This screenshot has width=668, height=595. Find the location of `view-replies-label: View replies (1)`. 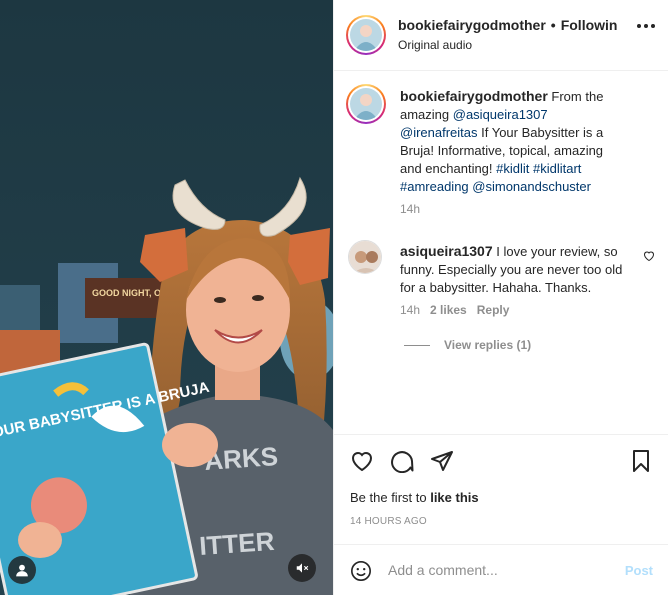

view-replies-label: View replies (1) is located at coordinates (488, 345).